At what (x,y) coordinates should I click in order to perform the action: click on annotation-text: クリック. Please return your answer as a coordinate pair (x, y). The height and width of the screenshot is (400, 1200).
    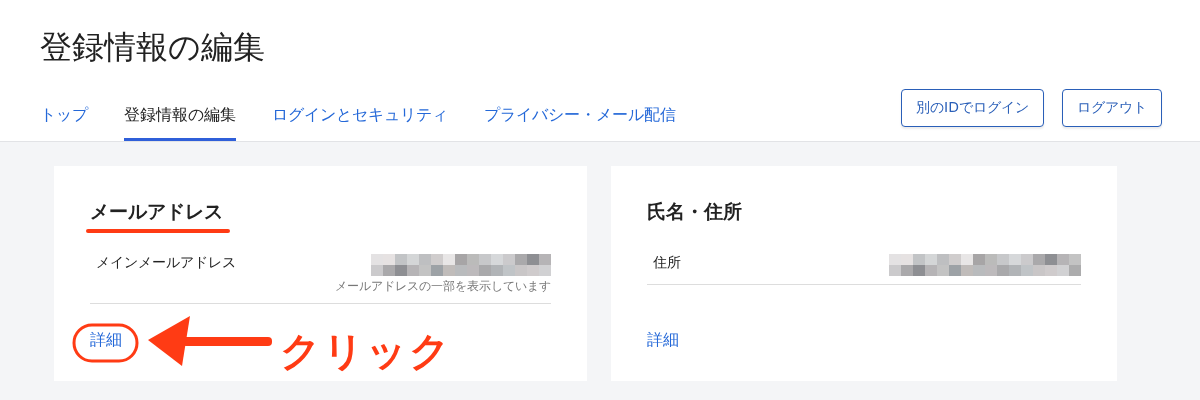
    Looking at the image, I should click on (366, 351).